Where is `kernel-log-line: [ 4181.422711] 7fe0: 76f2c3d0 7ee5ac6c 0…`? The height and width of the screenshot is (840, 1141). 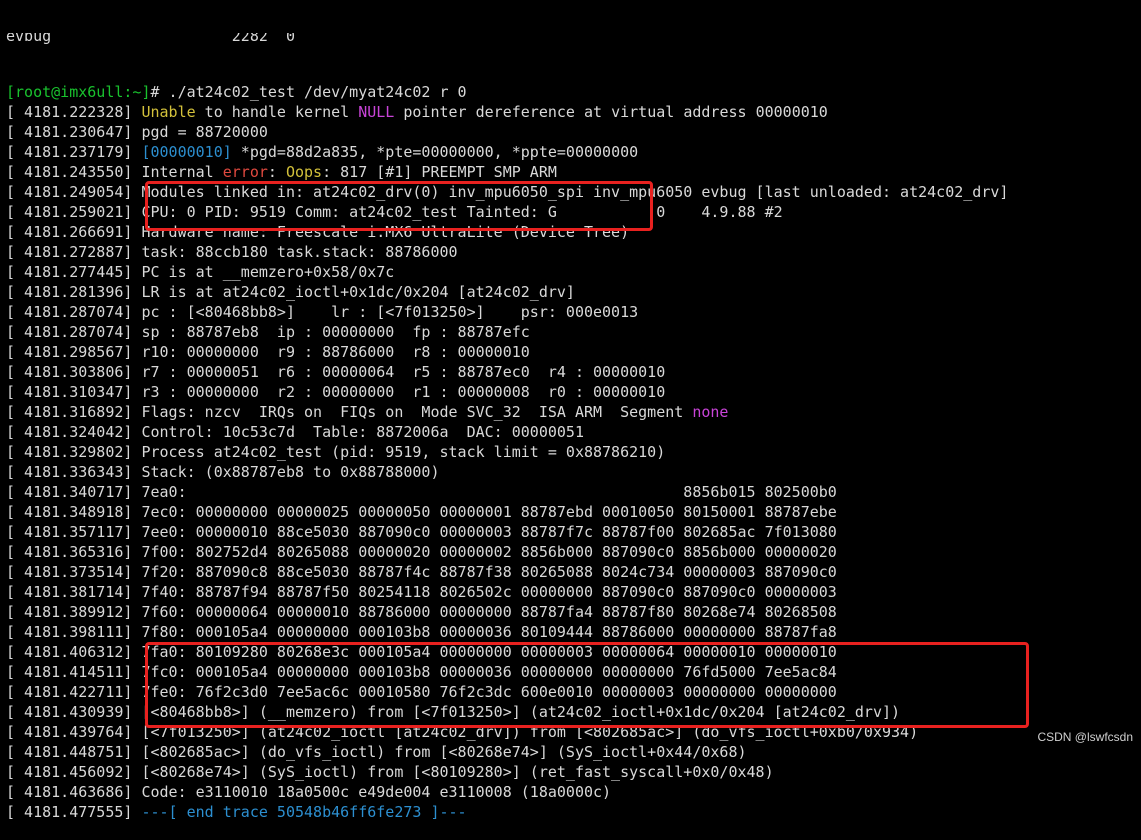
kernel-log-line: [ 4181.422711] 7fe0: 76f2c3d0 7ee5ac6c 0… is located at coordinates (570, 692).